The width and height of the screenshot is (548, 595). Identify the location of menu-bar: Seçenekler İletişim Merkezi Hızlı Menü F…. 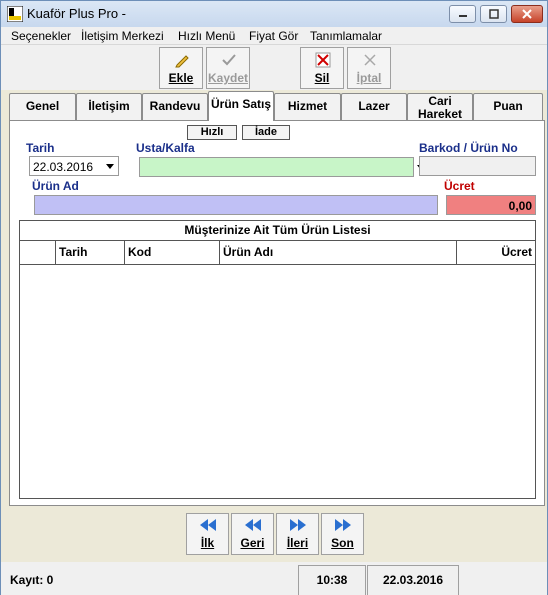
(274, 36).